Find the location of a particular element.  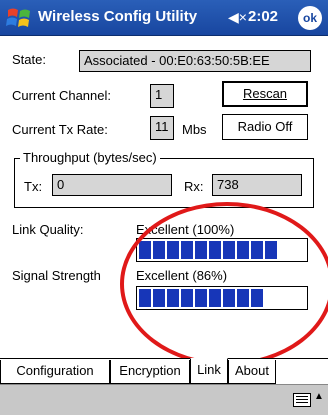

signal-strength-label: Signal Strength is located at coordinates (56, 275).